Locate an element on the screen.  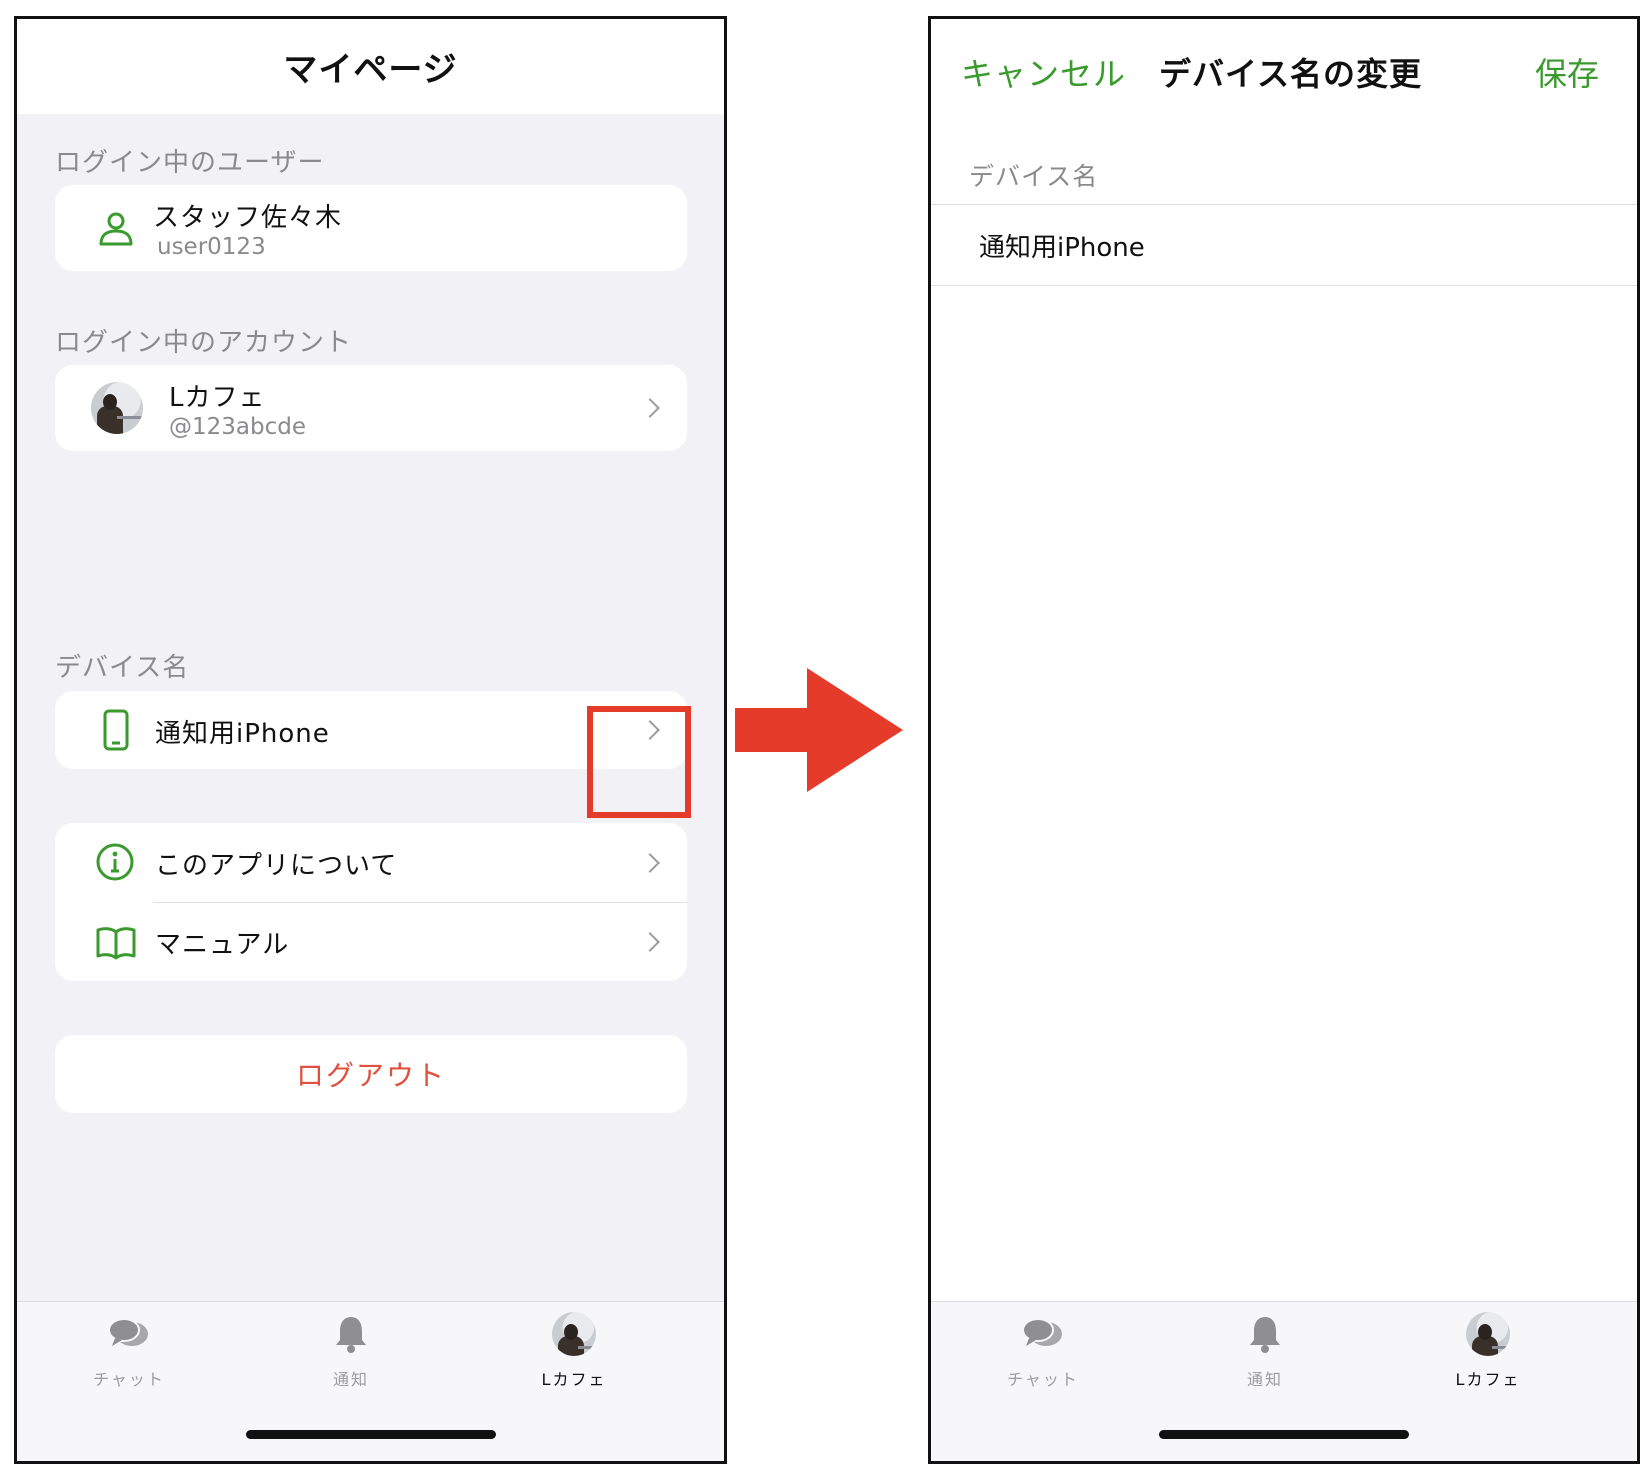
account-handle: @123abcde is located at coordinates (237, 427).